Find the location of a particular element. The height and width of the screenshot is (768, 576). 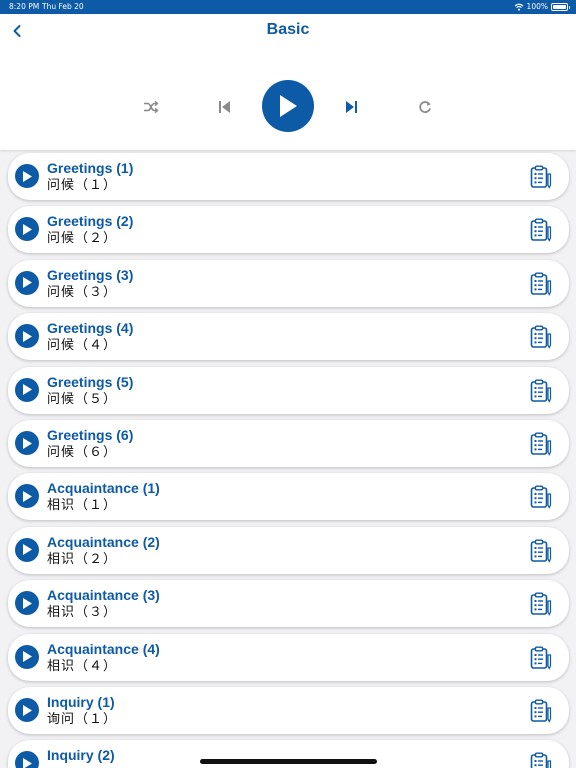

status-date: Thu Feb 20 is located at coordinates (63, 6).